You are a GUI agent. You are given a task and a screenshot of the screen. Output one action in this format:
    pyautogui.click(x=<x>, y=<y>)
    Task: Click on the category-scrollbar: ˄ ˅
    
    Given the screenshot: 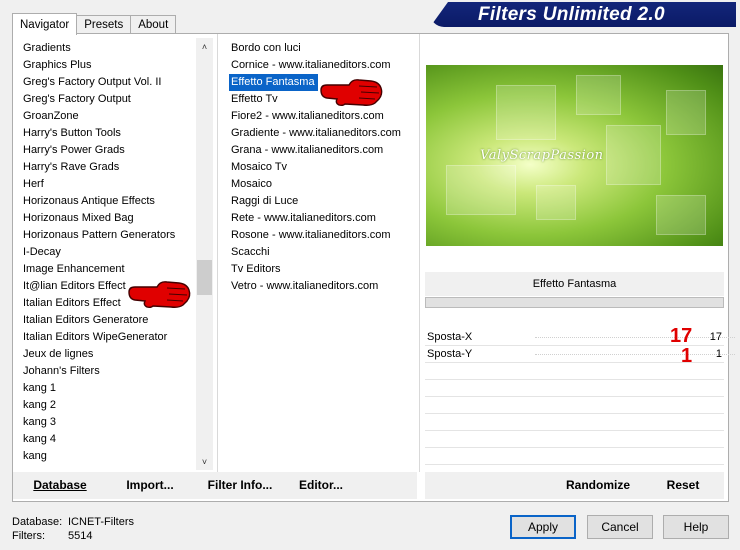 What is the action you would take?
    pyautogui.click(x=204, y=254)
    